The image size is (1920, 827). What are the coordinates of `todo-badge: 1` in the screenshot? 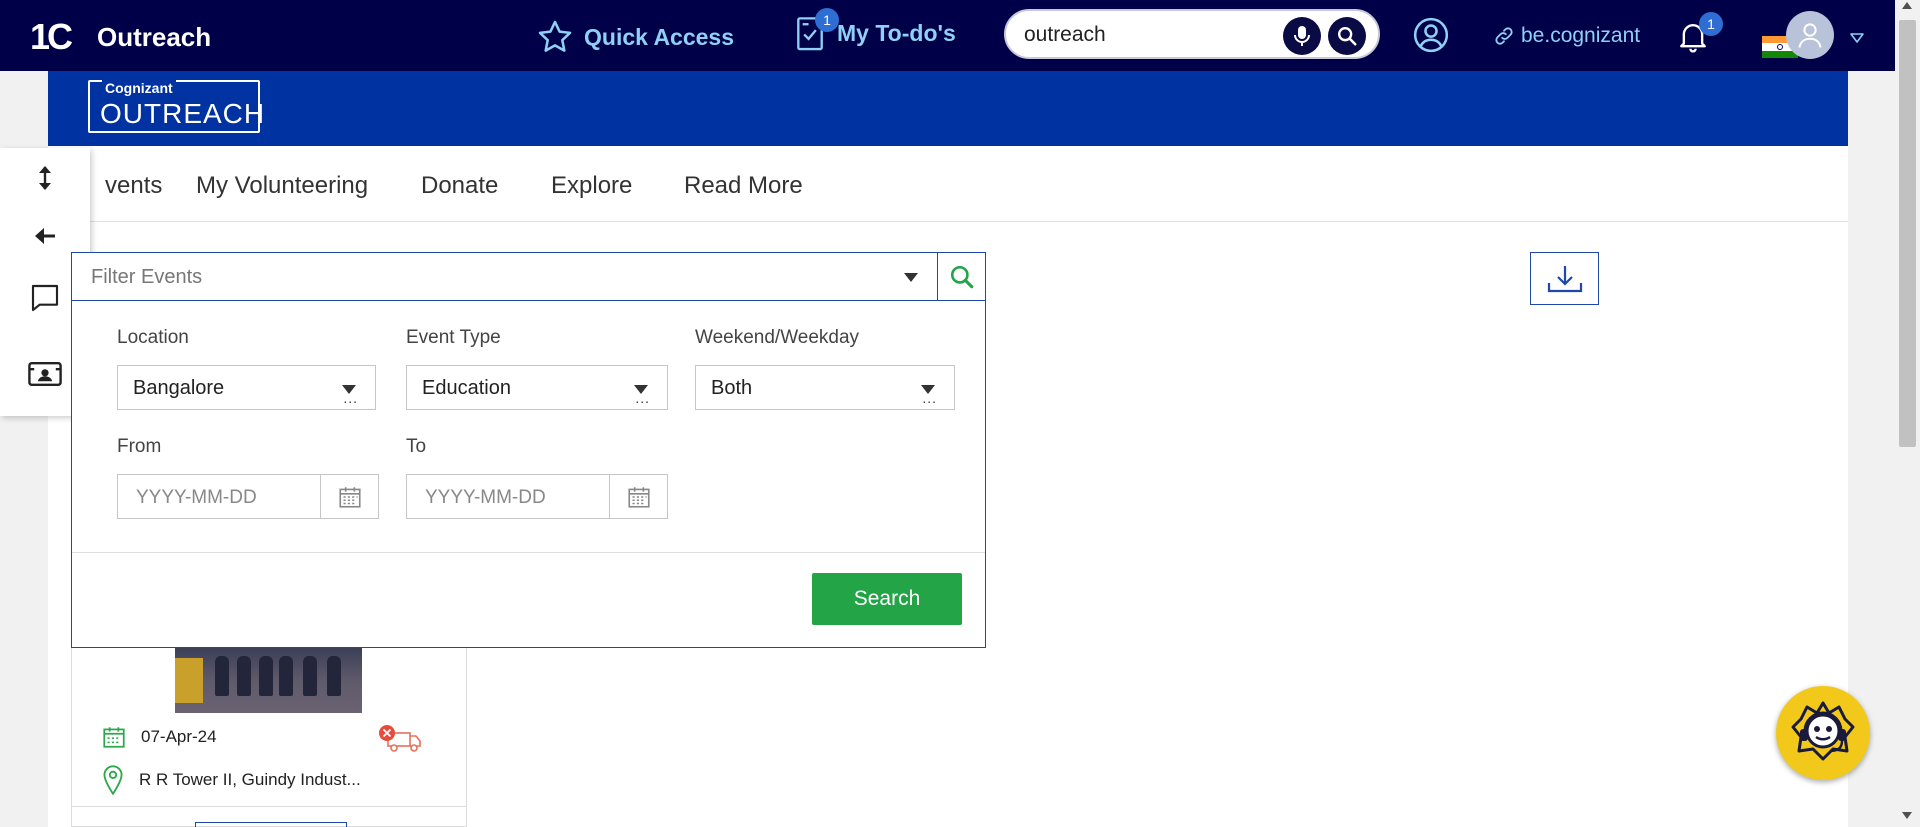 It's located at (827, 20).